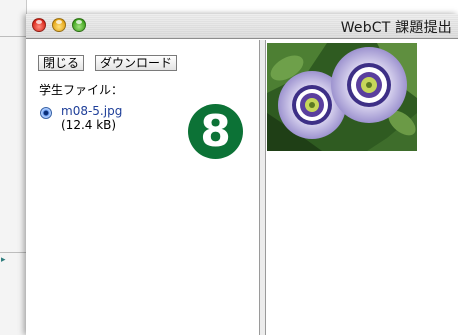 This screenshot has width=458, height=335. What do you see at coordinates (81, 90) in the screenshot?
I see `student-files-label: 学生ファイル：` at bounding box center [81, 90].